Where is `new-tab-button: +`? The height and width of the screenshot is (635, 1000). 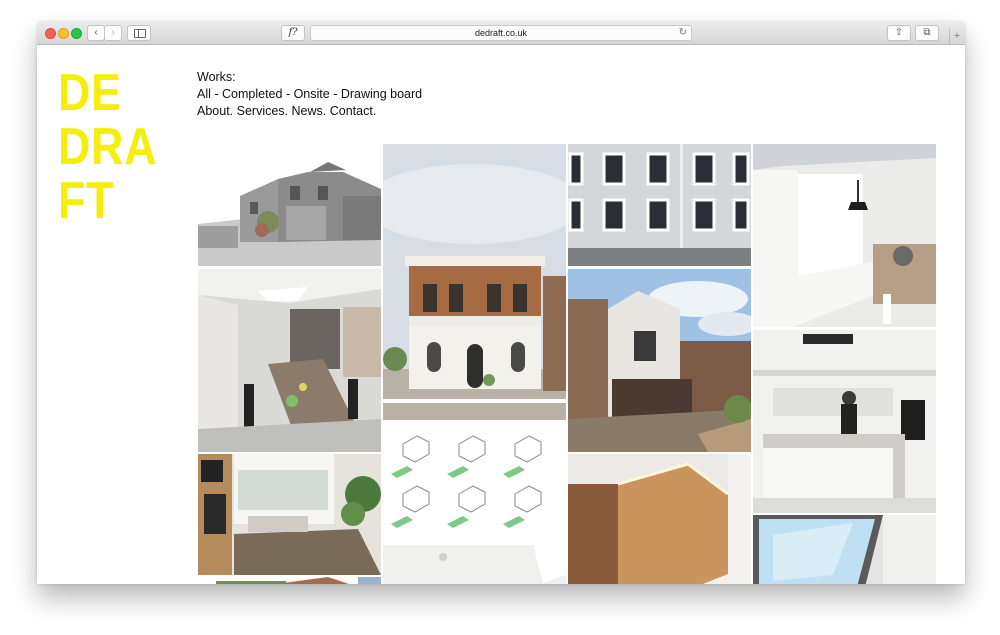
new-tab-button: + is located at coordinates (956, 36).